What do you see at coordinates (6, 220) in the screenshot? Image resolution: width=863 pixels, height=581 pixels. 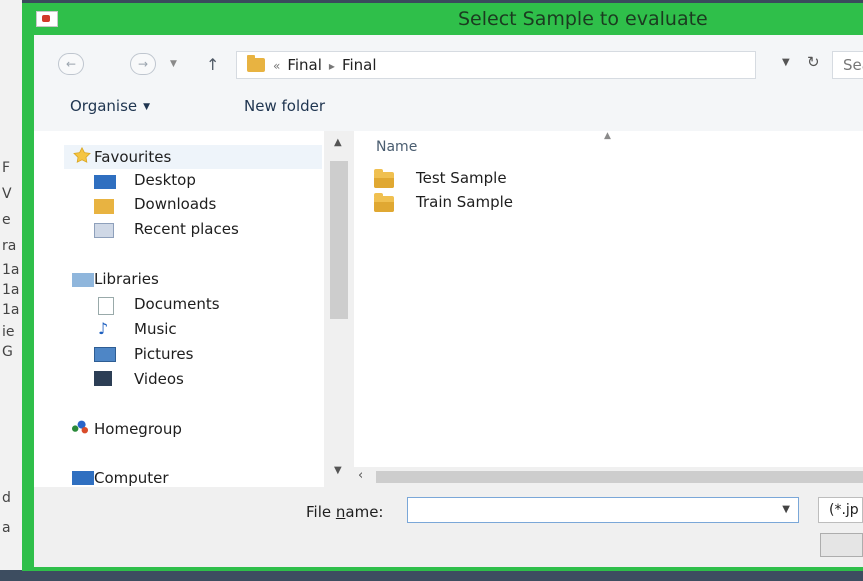 I see `background-text: e` at bounding box center [6, 220].